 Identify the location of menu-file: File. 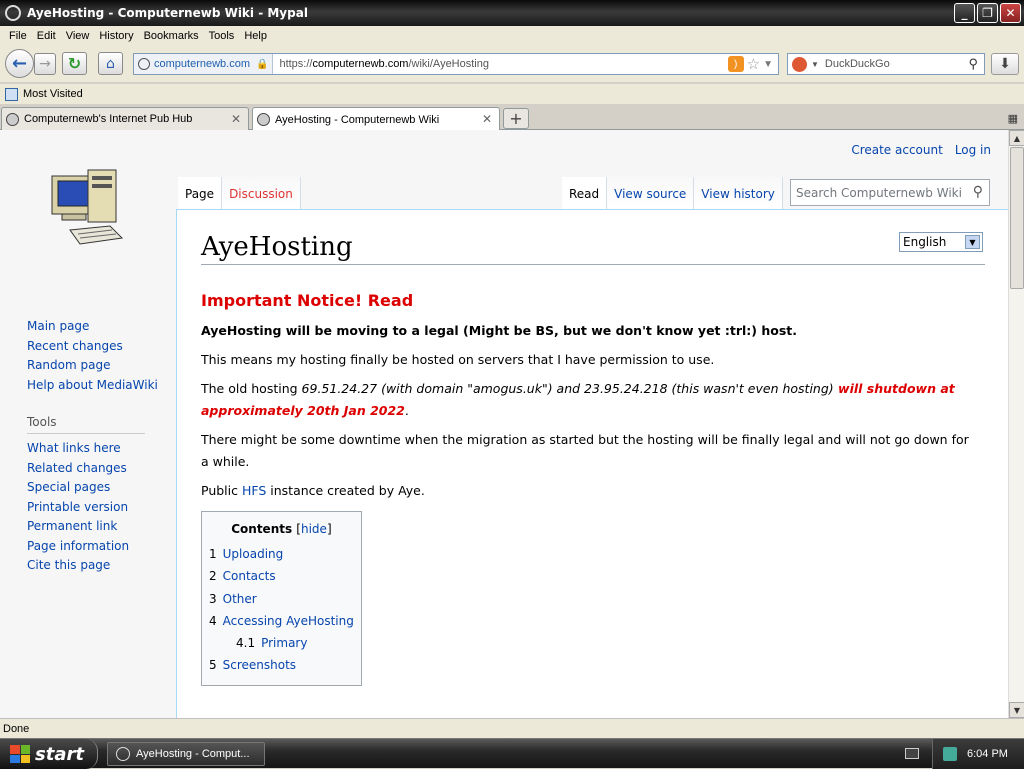
(18, 36).